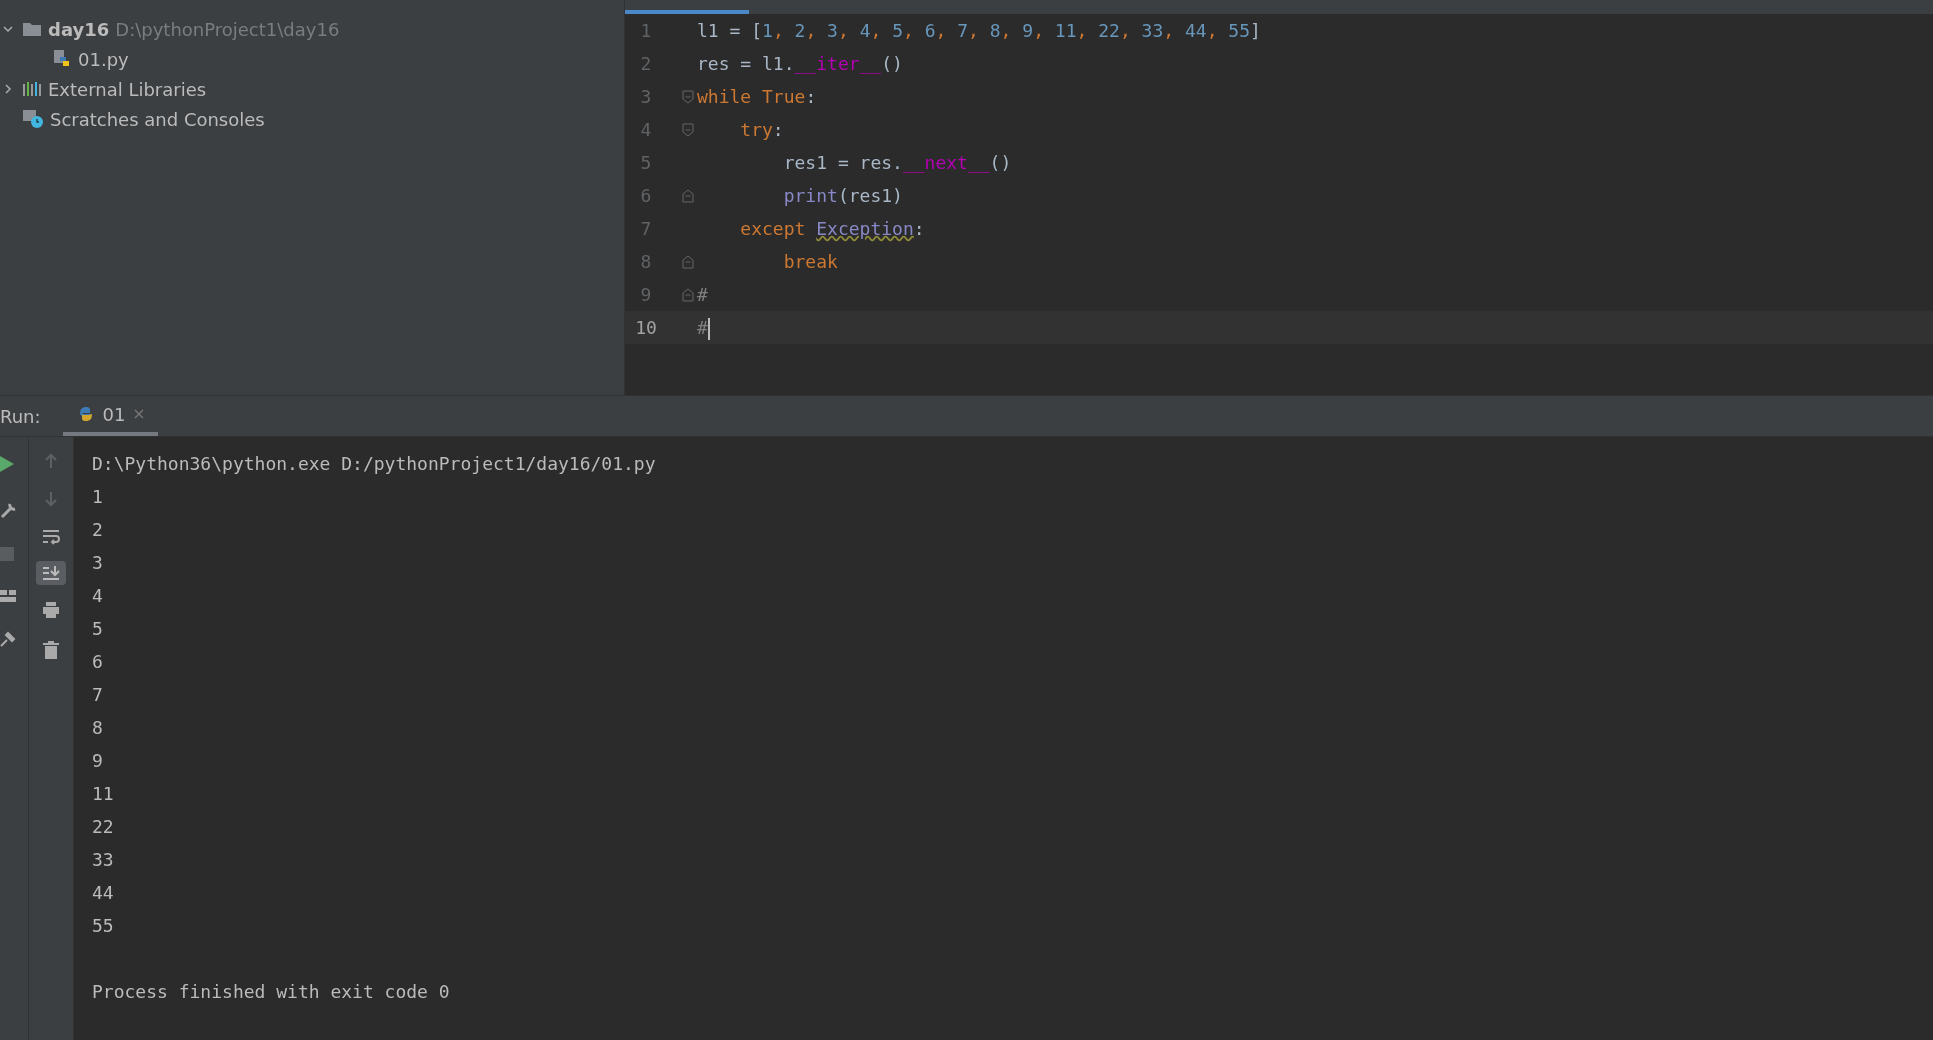 This screenshot has height=1040, width=1933. I want to click on line-number: 8, so click(646, 261).